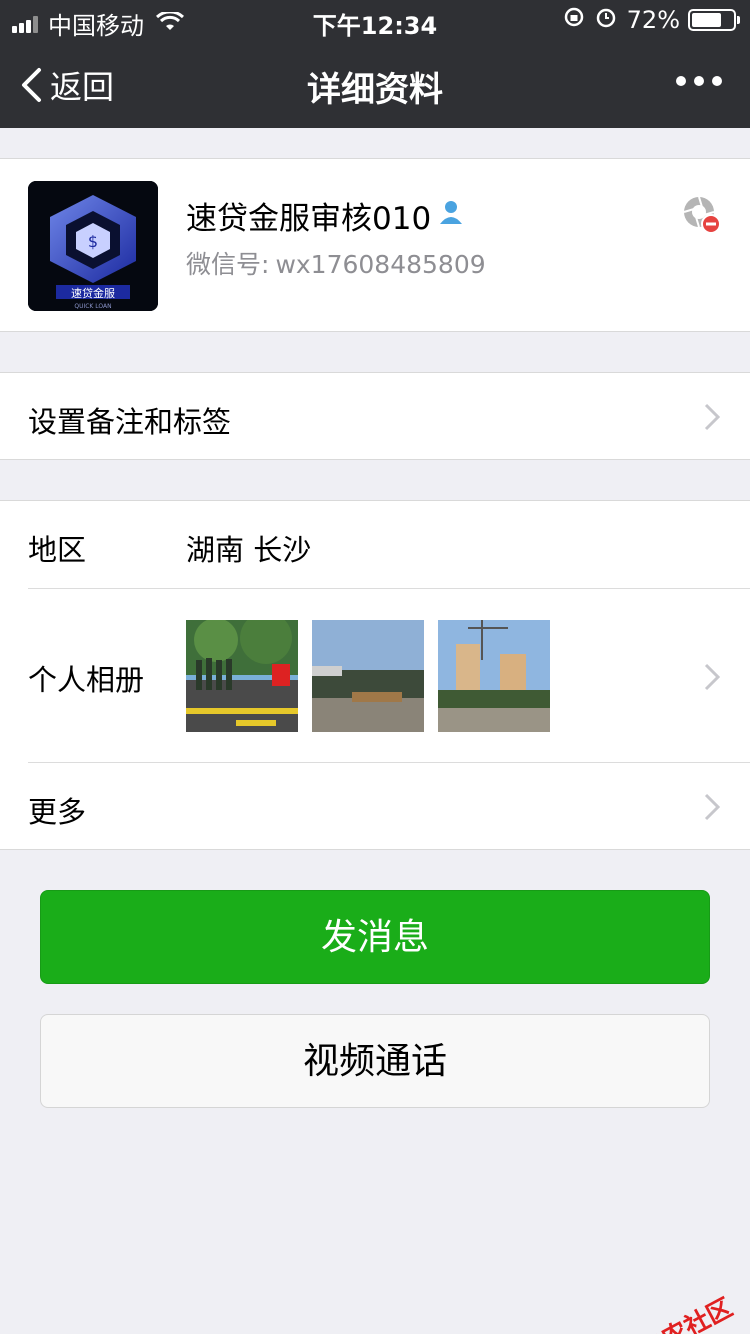 The image size is (750, 1334). What do you see at coordinates (375, 416) in the screenshot?
I see `remark-row: 设置备注和标签` at bounding box center [375, 416].